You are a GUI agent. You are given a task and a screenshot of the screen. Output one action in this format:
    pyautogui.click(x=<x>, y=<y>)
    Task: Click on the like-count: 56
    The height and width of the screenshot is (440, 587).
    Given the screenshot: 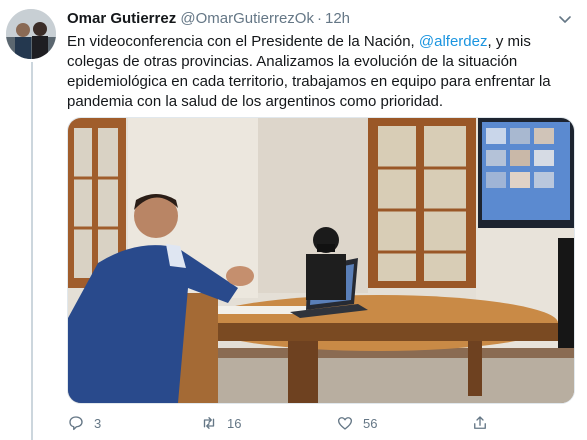 What is the action you would take?
    pyautogui.click(x=370, y=423)
    